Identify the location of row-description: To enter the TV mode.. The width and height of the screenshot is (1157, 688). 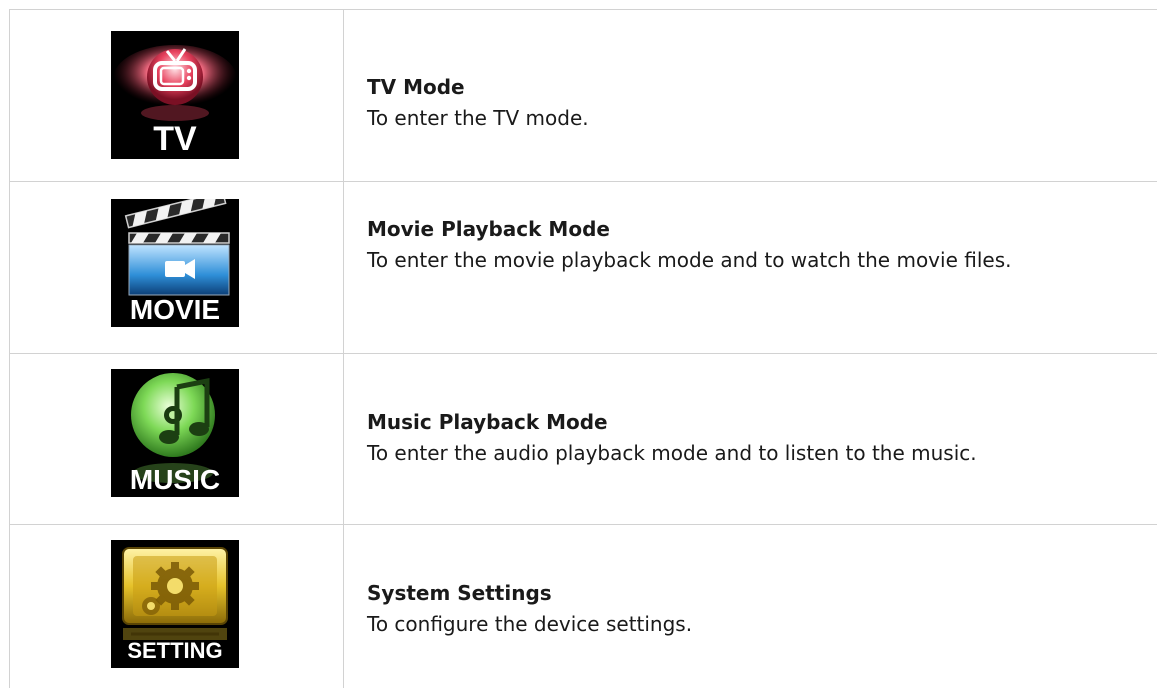
(478, 118).